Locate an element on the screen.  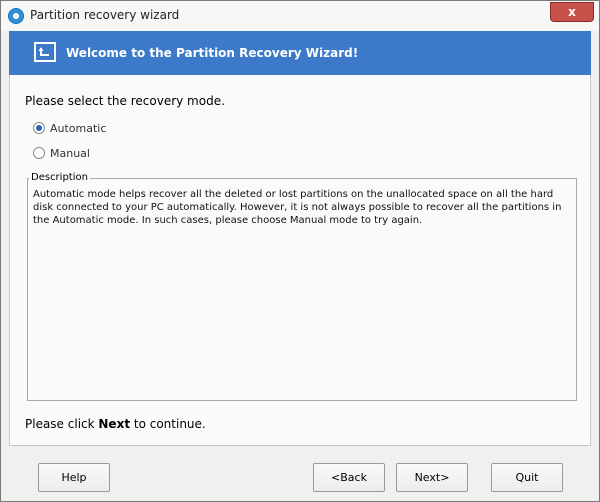
radio-automatic-label: Automatic is located at coordinates (78, 128).